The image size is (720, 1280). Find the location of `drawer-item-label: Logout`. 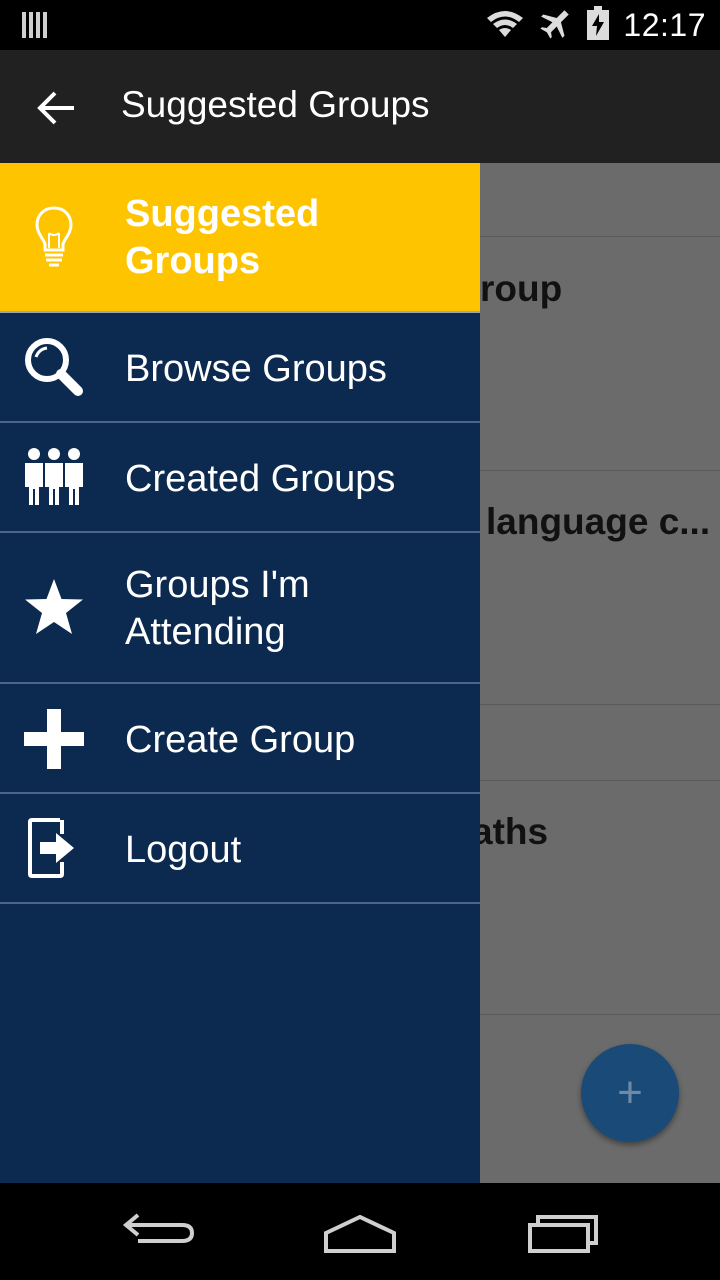

drawer-item-label: Logout is located at coordinates (183, 850).